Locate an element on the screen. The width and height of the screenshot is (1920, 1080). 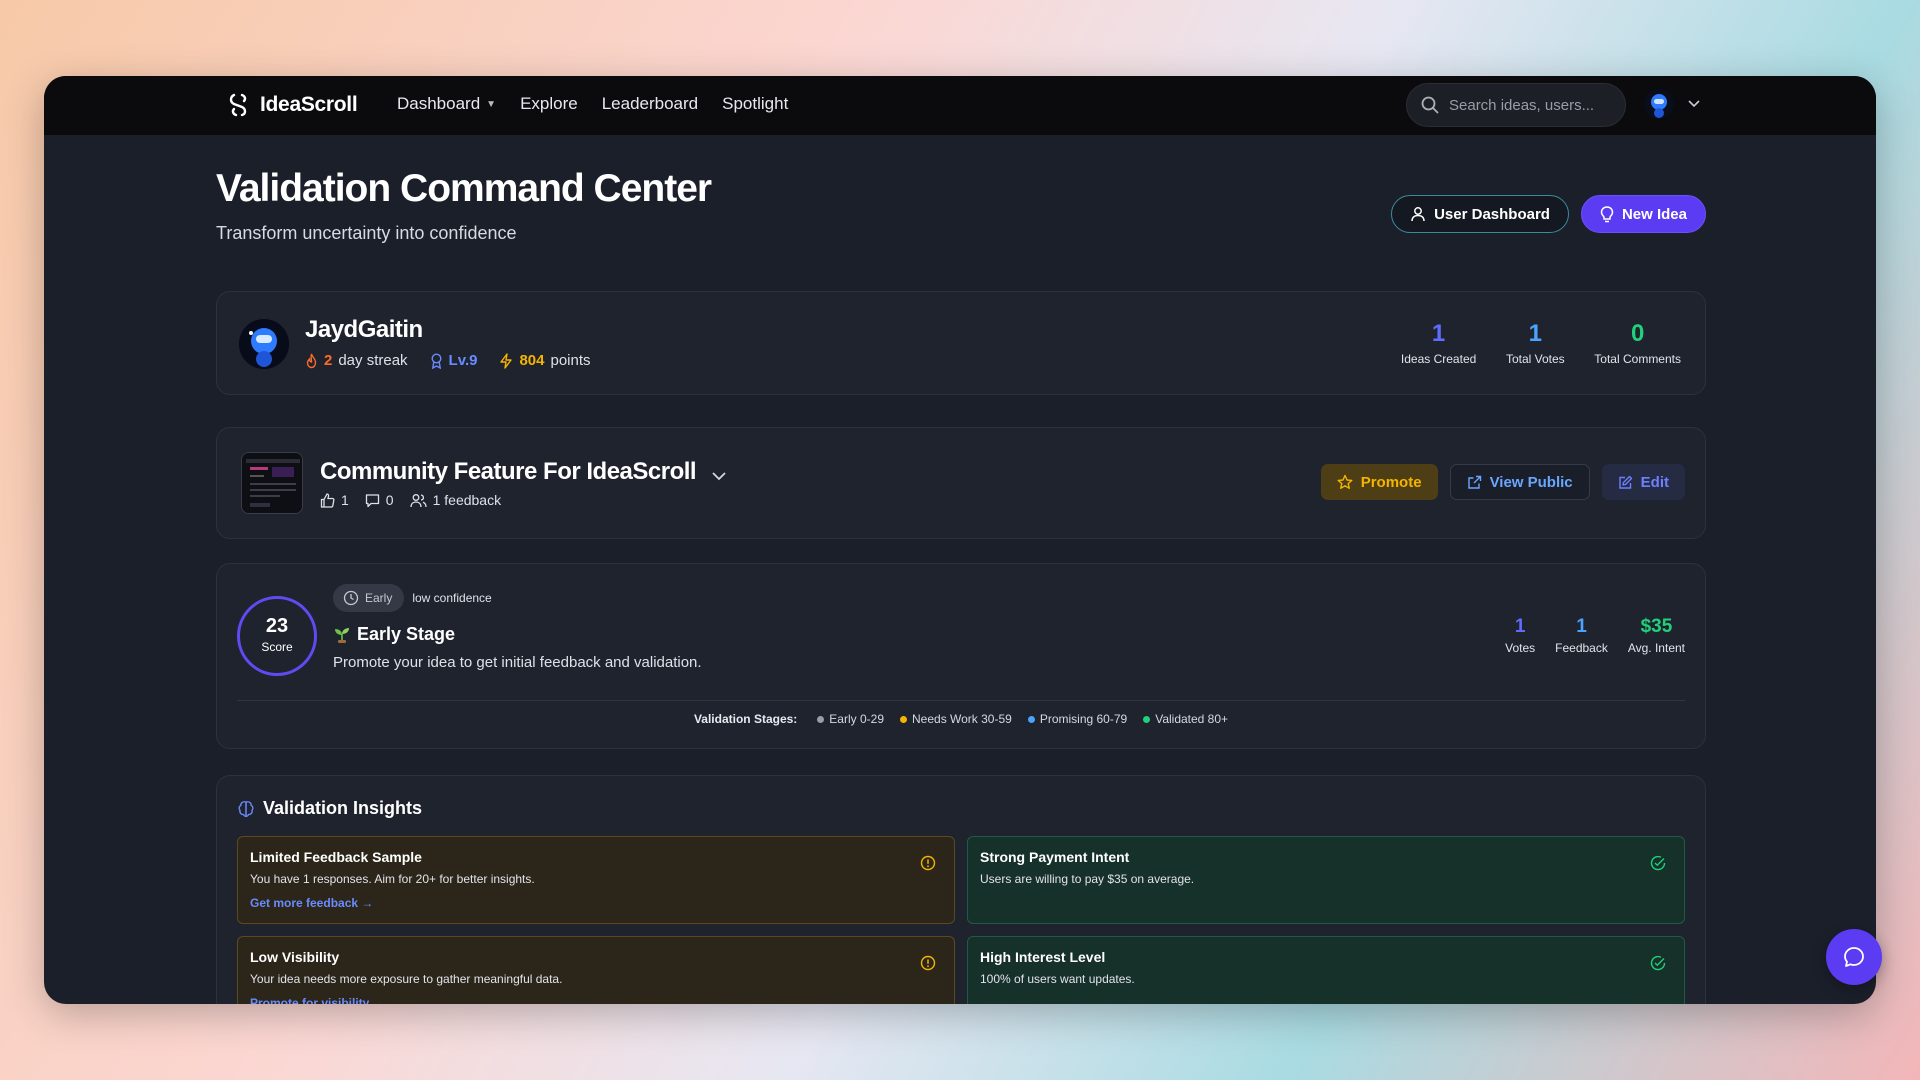
user-dashboard-button: User Dashboard is located at coordinates (1480, 214).